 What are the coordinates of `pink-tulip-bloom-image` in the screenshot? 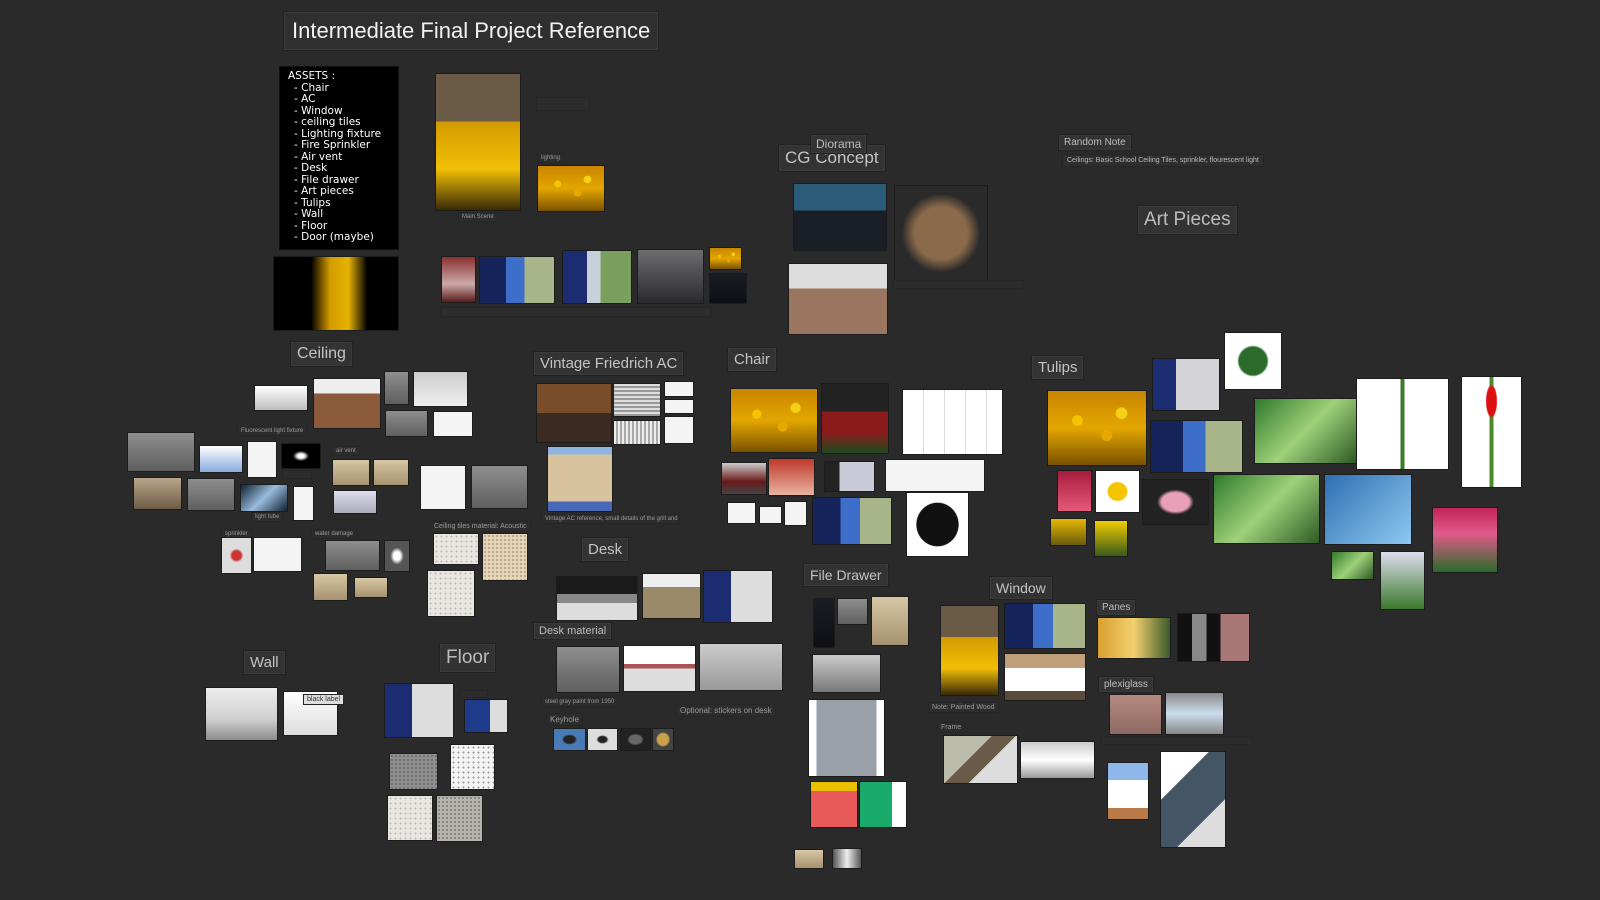 It's located at (1175, 502).